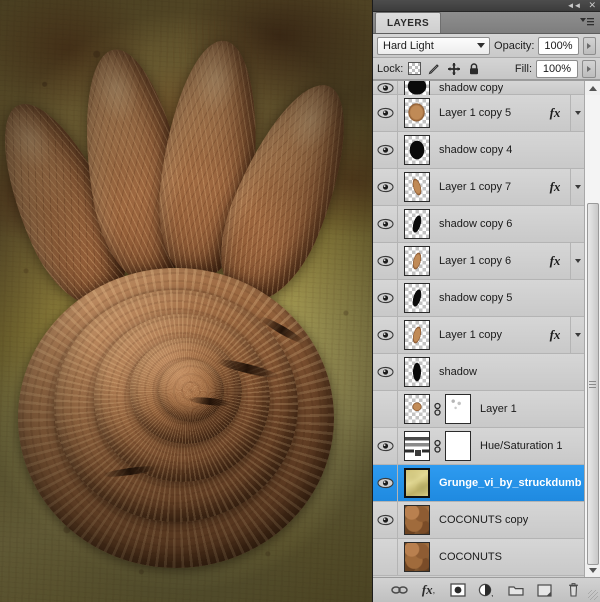 The width and height of the screenshot is (600, 602). What do you see at coordinates (475, 113) in the screenshot?
I see `layer-name: Layer 1 copy 5` at bounding box center [475, 113].